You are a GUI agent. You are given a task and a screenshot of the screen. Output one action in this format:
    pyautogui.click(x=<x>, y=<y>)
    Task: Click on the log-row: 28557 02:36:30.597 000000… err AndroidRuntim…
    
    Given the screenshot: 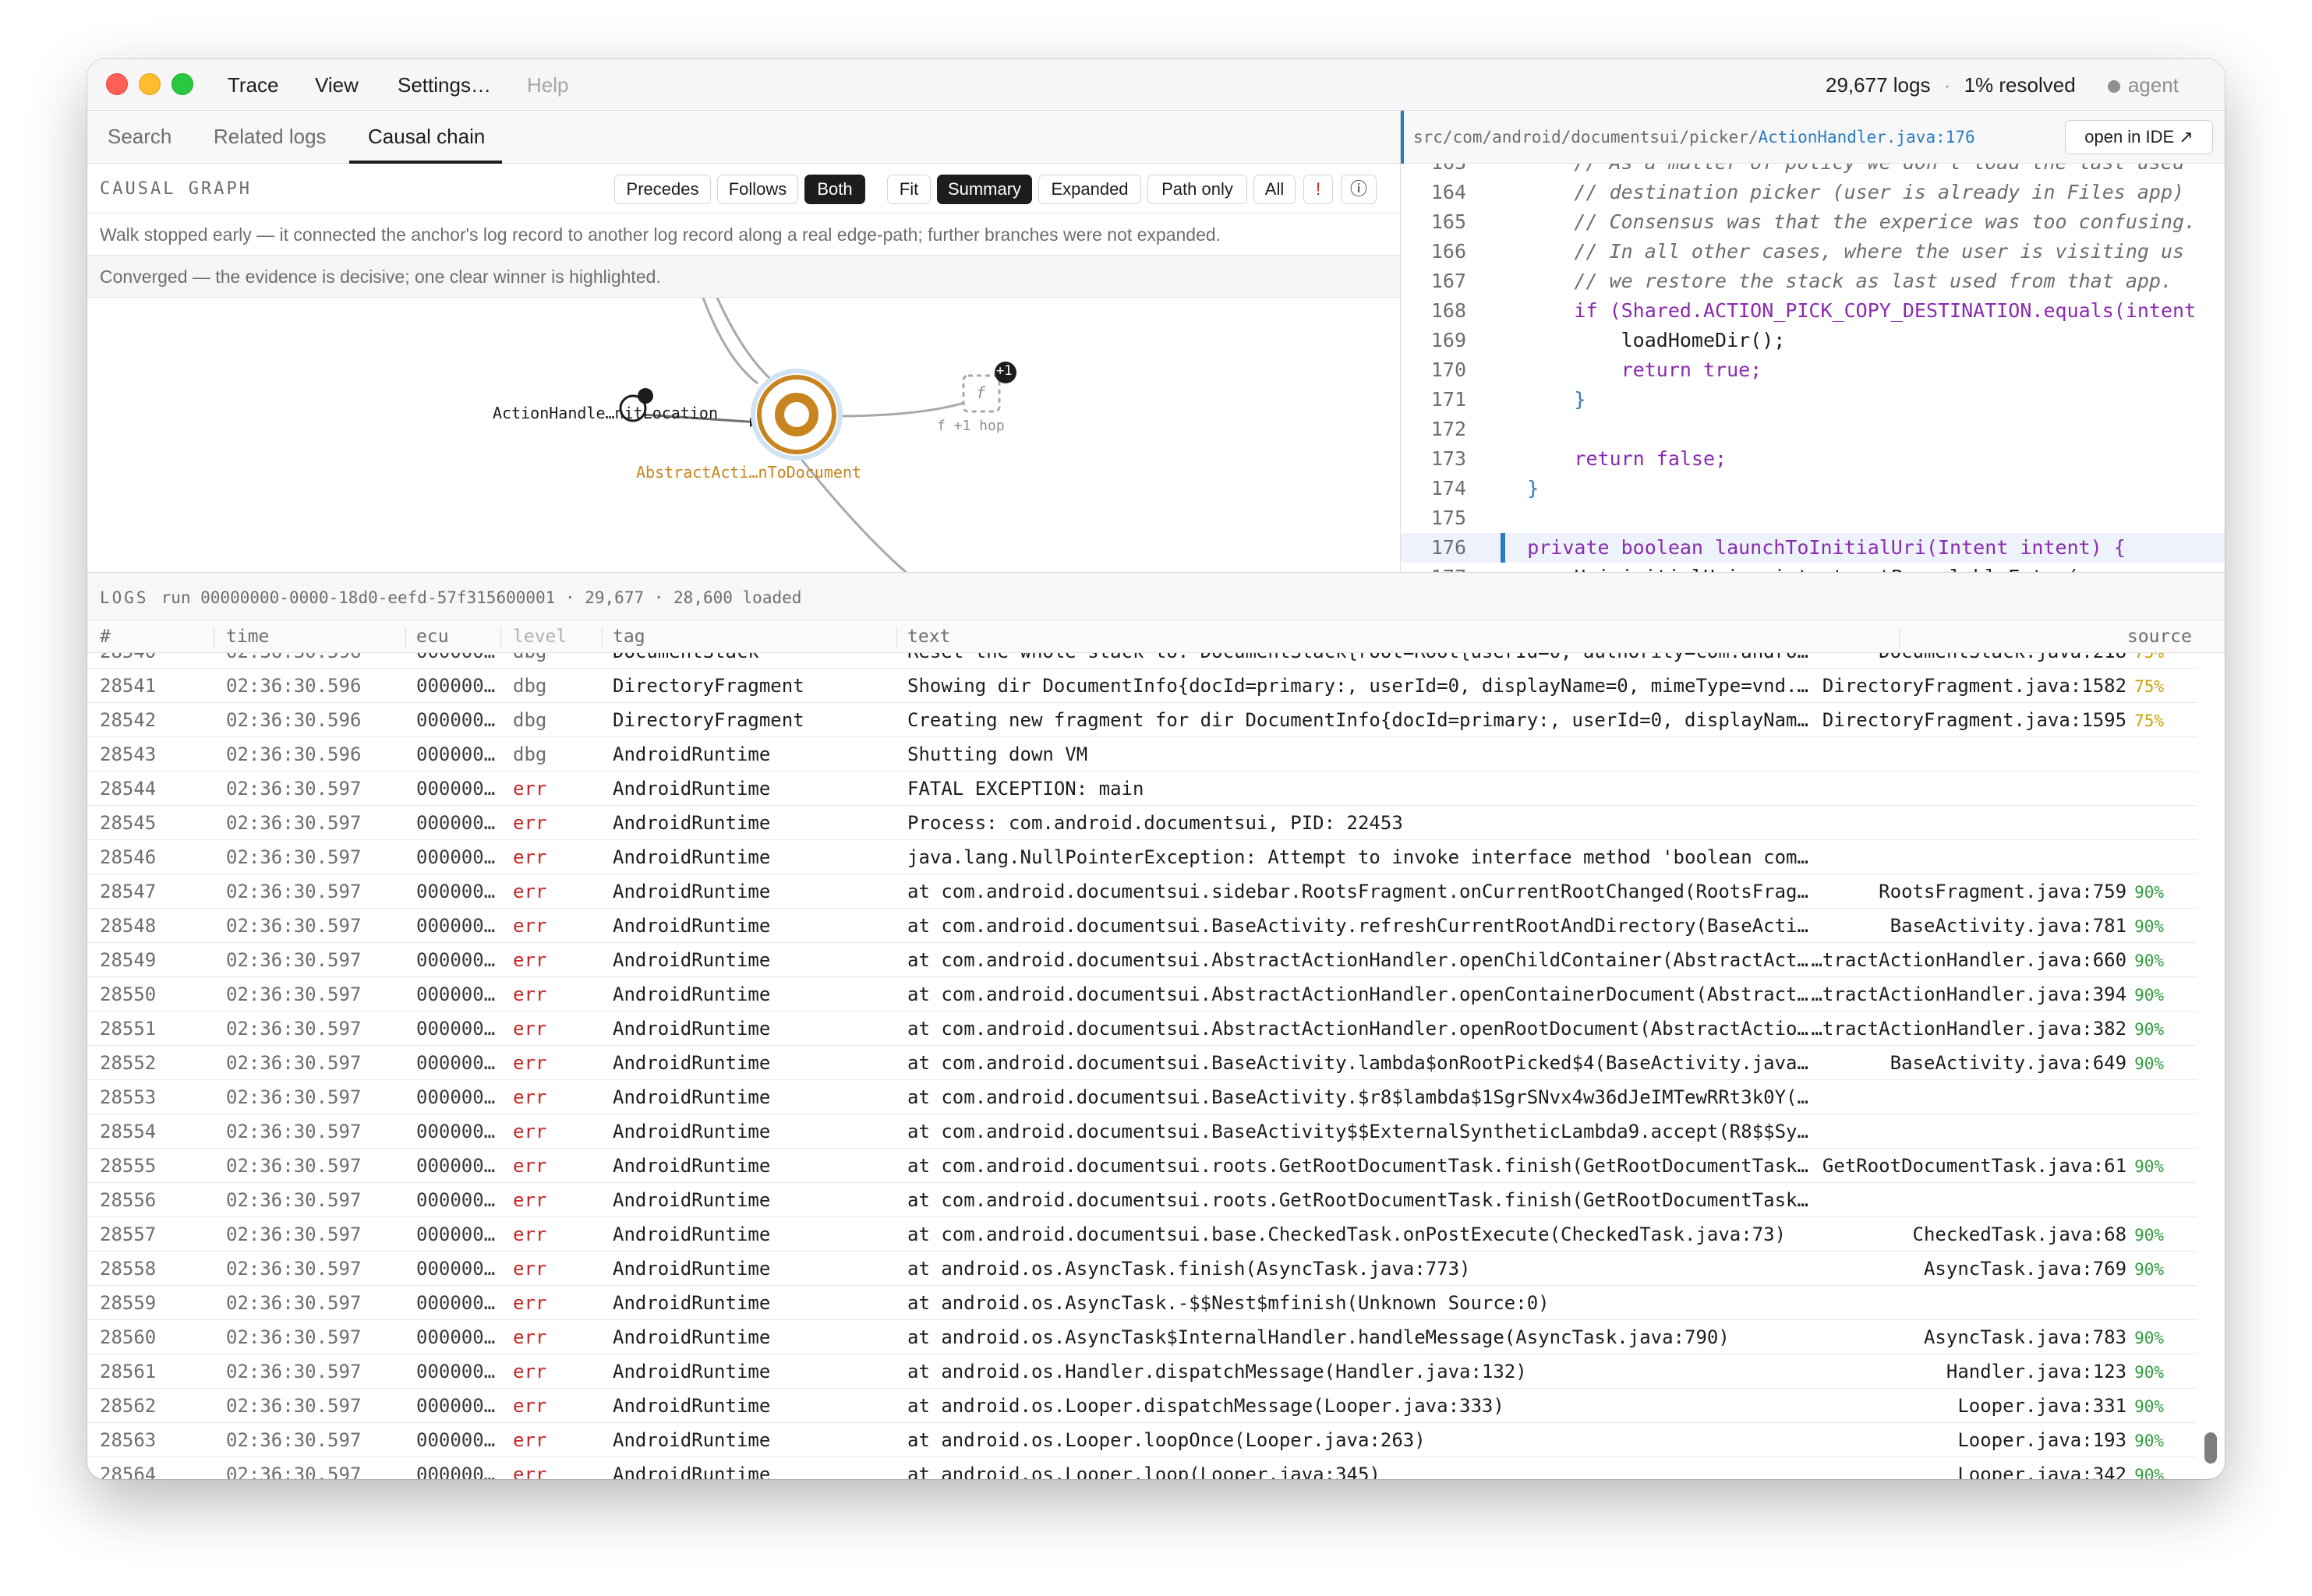 What is the action you would take?
    pyautogui.click(x=1142, y=1234)
    